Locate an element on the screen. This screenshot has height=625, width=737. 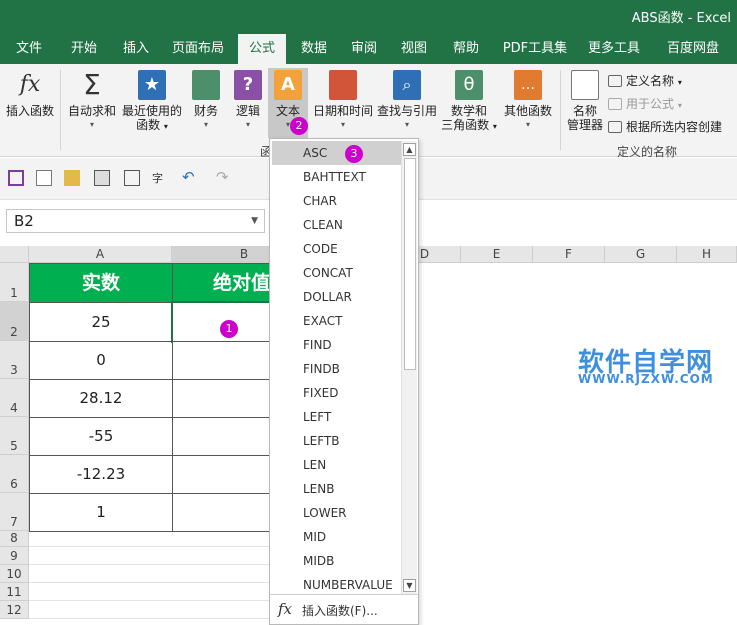
tab-view: 视图 is located at coordinates (414, 49).